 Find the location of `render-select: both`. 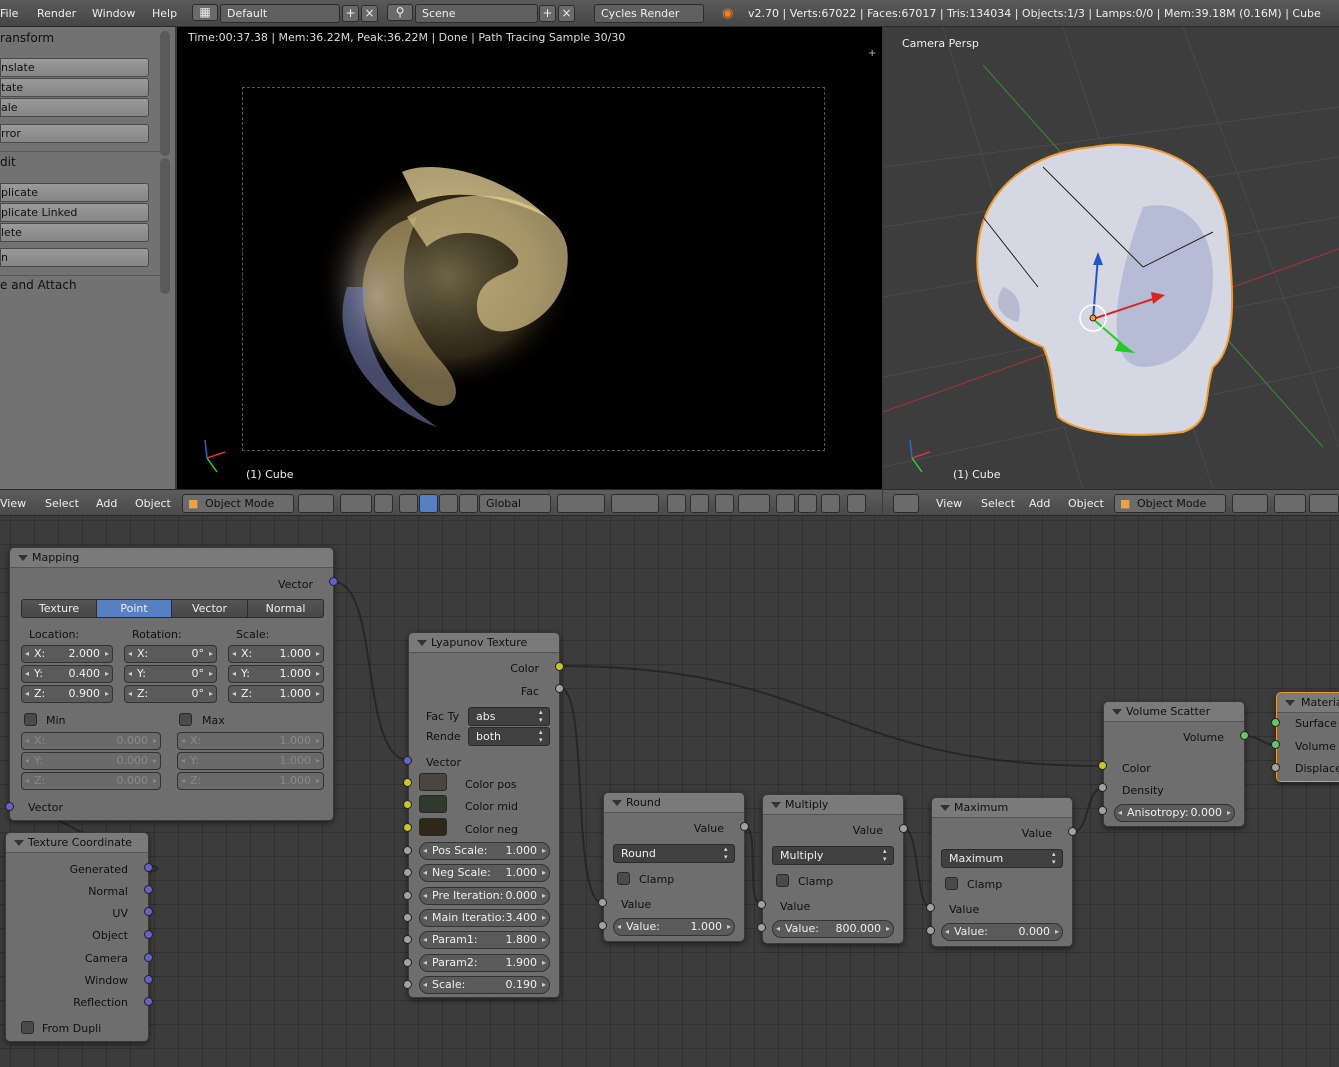

render-select: both is located at coordinates (509, 736).